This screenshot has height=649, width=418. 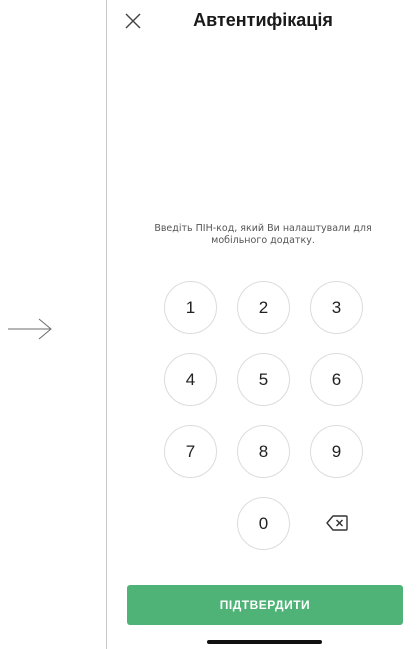 I want to click on key-2: 2, so click(x=263, y=307).